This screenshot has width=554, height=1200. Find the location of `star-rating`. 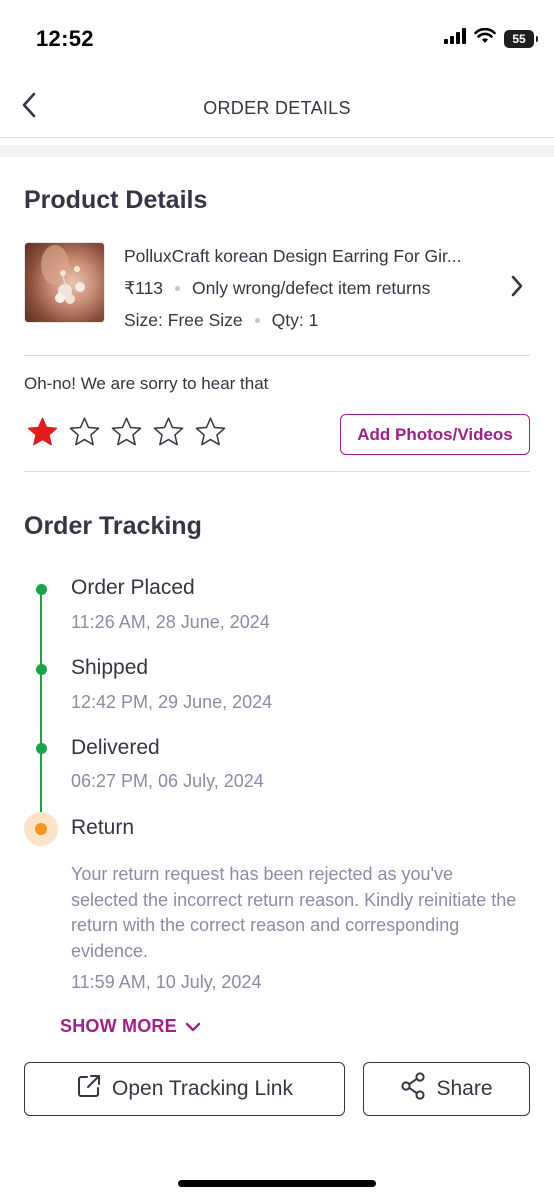

star-rating is located at coordinates (126, 434).